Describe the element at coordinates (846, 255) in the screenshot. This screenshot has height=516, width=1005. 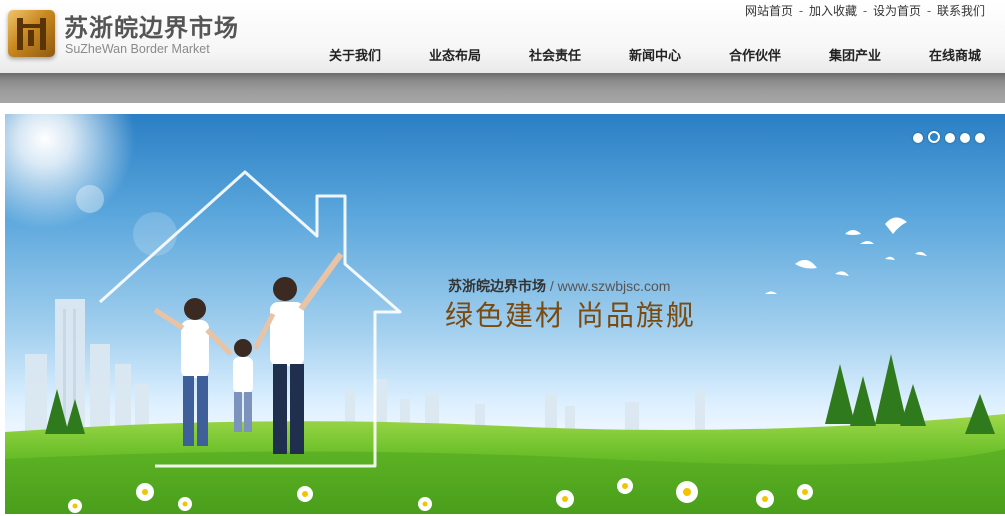
I see `doves` at that location.